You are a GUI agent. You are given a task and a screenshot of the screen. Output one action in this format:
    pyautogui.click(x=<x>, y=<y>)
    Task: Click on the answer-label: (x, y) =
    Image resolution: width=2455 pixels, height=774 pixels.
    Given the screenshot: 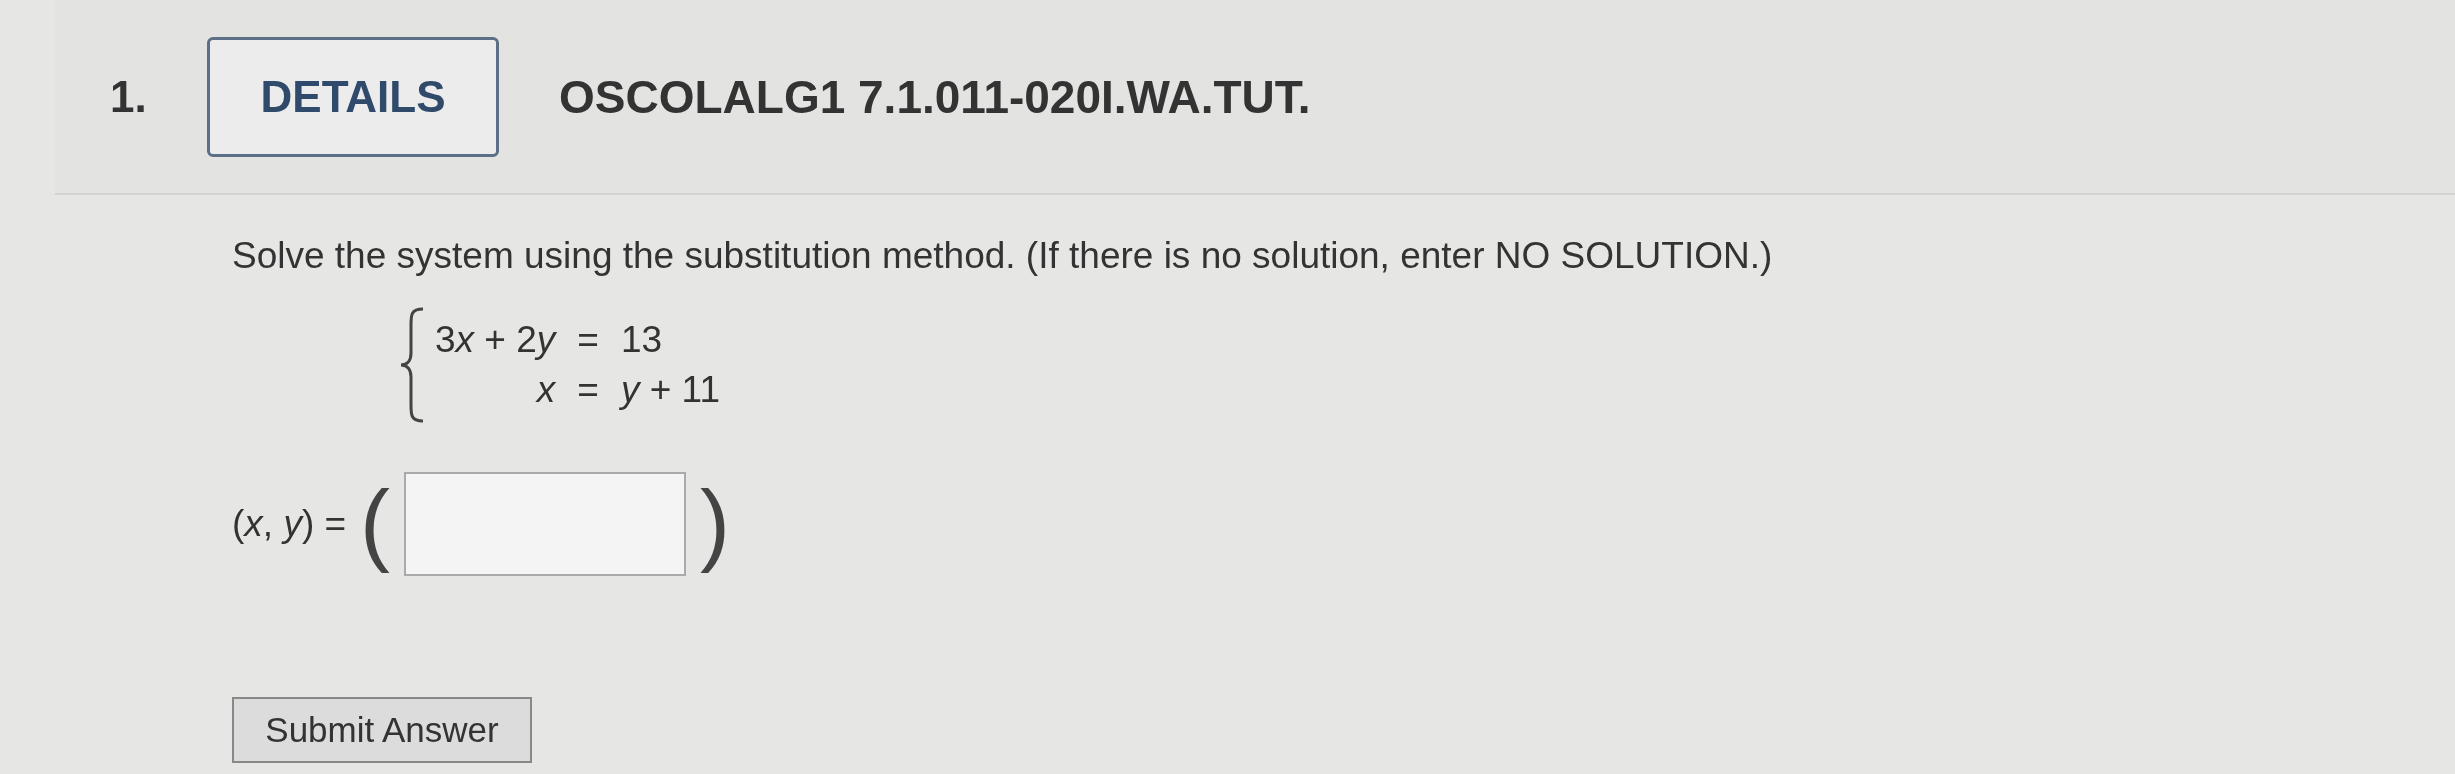 What is the action you would take?
    pyautogui.click(x=289, y=523)
    